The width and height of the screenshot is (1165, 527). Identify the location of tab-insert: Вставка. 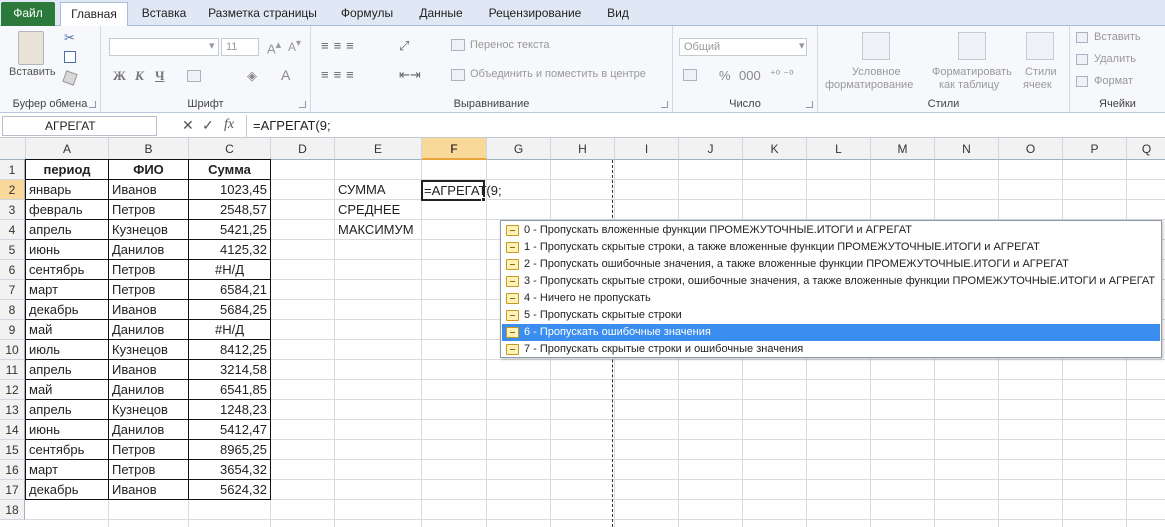
(164, 14).